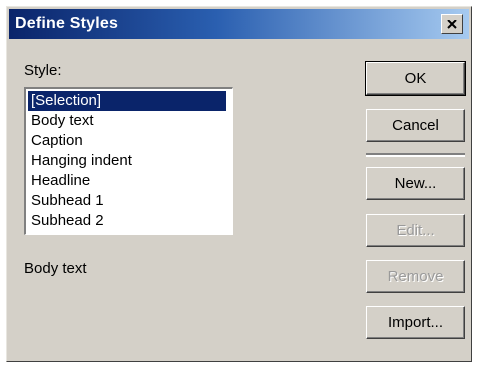 This screenshot has height=371, width=482. I want to click on ok-button: OK, so click(415, 78).